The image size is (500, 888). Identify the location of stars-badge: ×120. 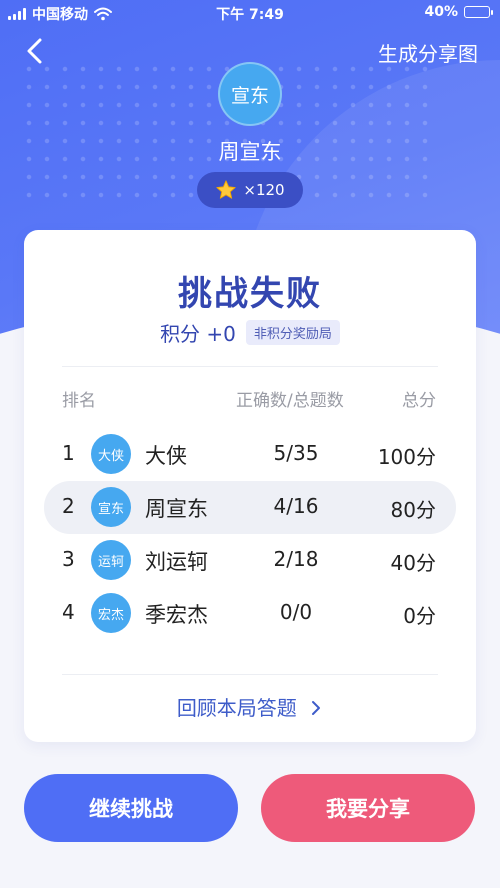
(250, 190).